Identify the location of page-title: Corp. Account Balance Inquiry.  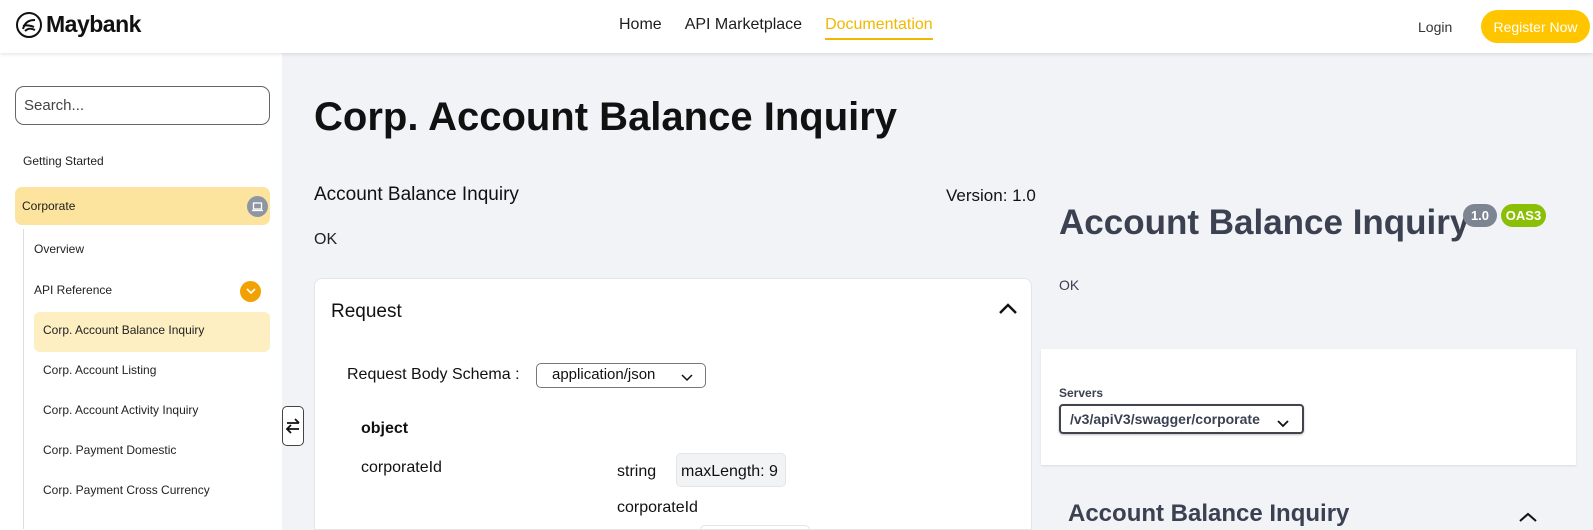
(606, 117).